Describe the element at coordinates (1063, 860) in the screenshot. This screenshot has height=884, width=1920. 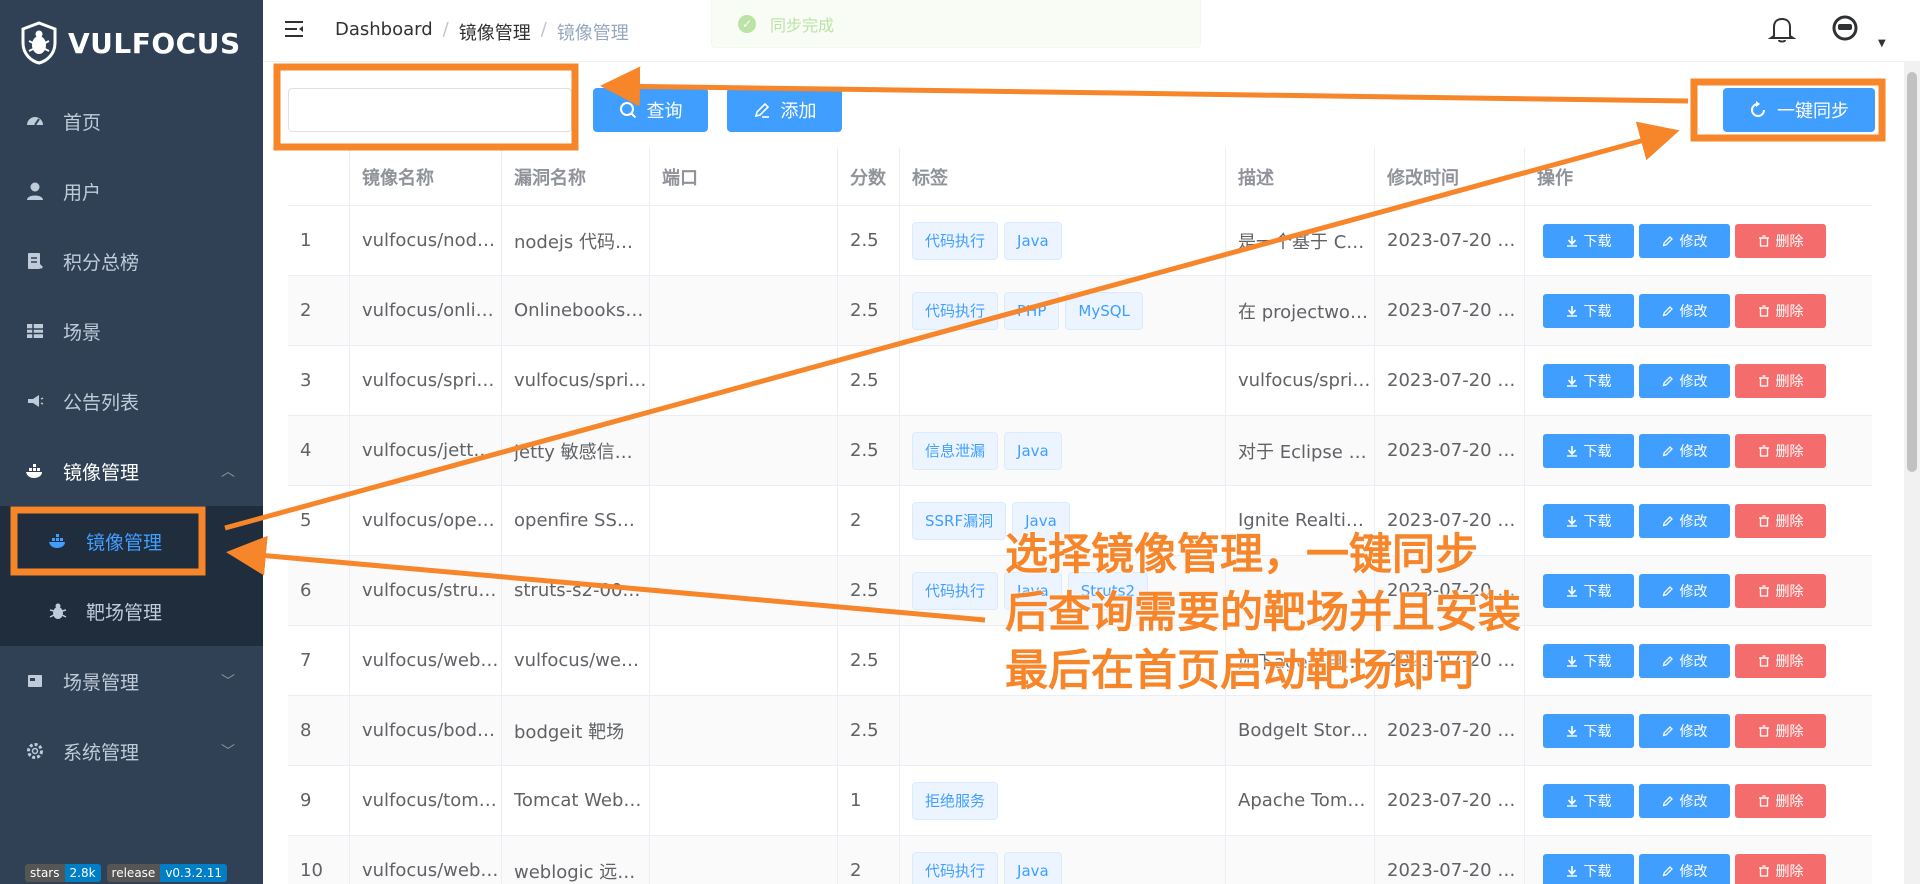
I see `cell-tags: 代码执行 Java` at that location.